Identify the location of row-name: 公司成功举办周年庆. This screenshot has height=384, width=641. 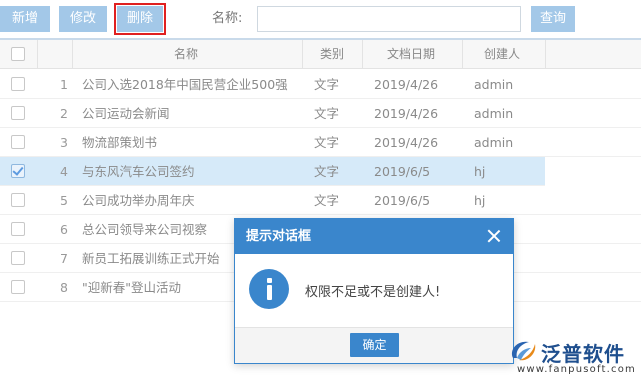
(138, 200).